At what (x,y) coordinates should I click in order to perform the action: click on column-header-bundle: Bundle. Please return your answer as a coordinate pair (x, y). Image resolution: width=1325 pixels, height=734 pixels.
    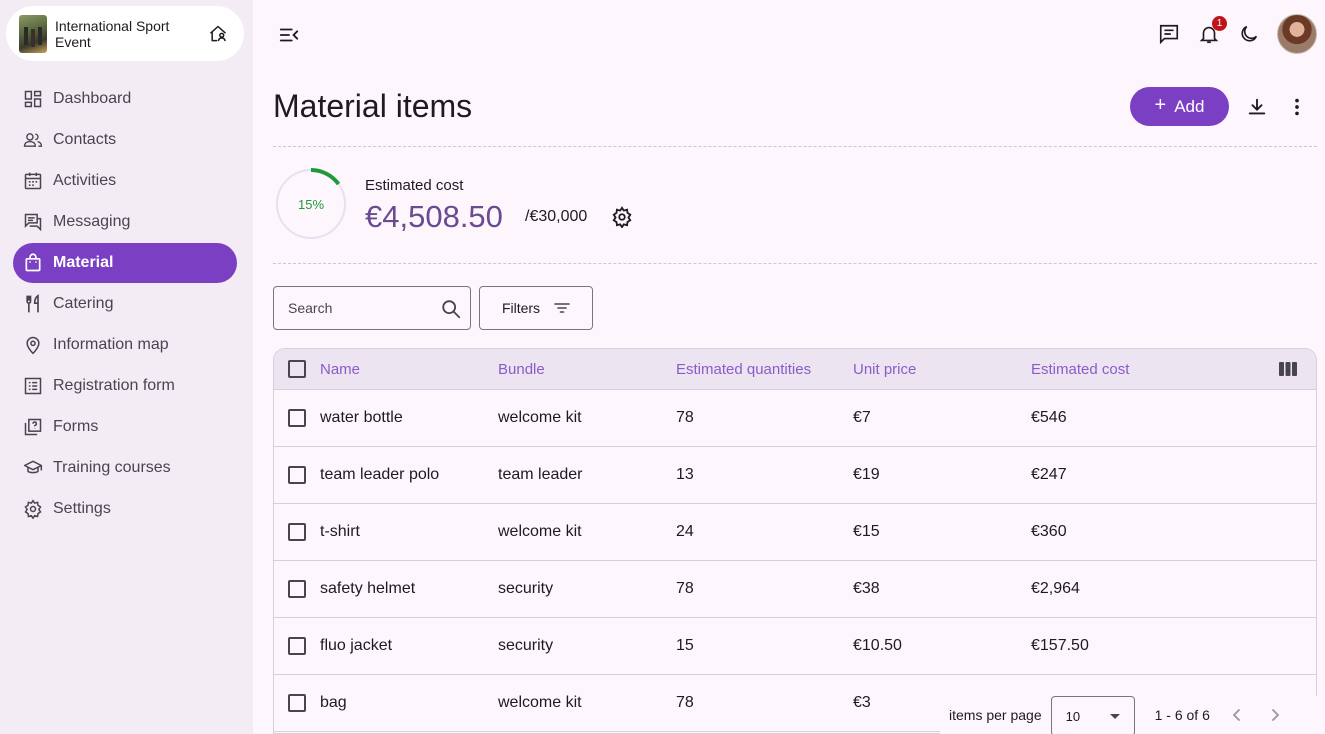
    Looking at the image, I should click on (587, 369).